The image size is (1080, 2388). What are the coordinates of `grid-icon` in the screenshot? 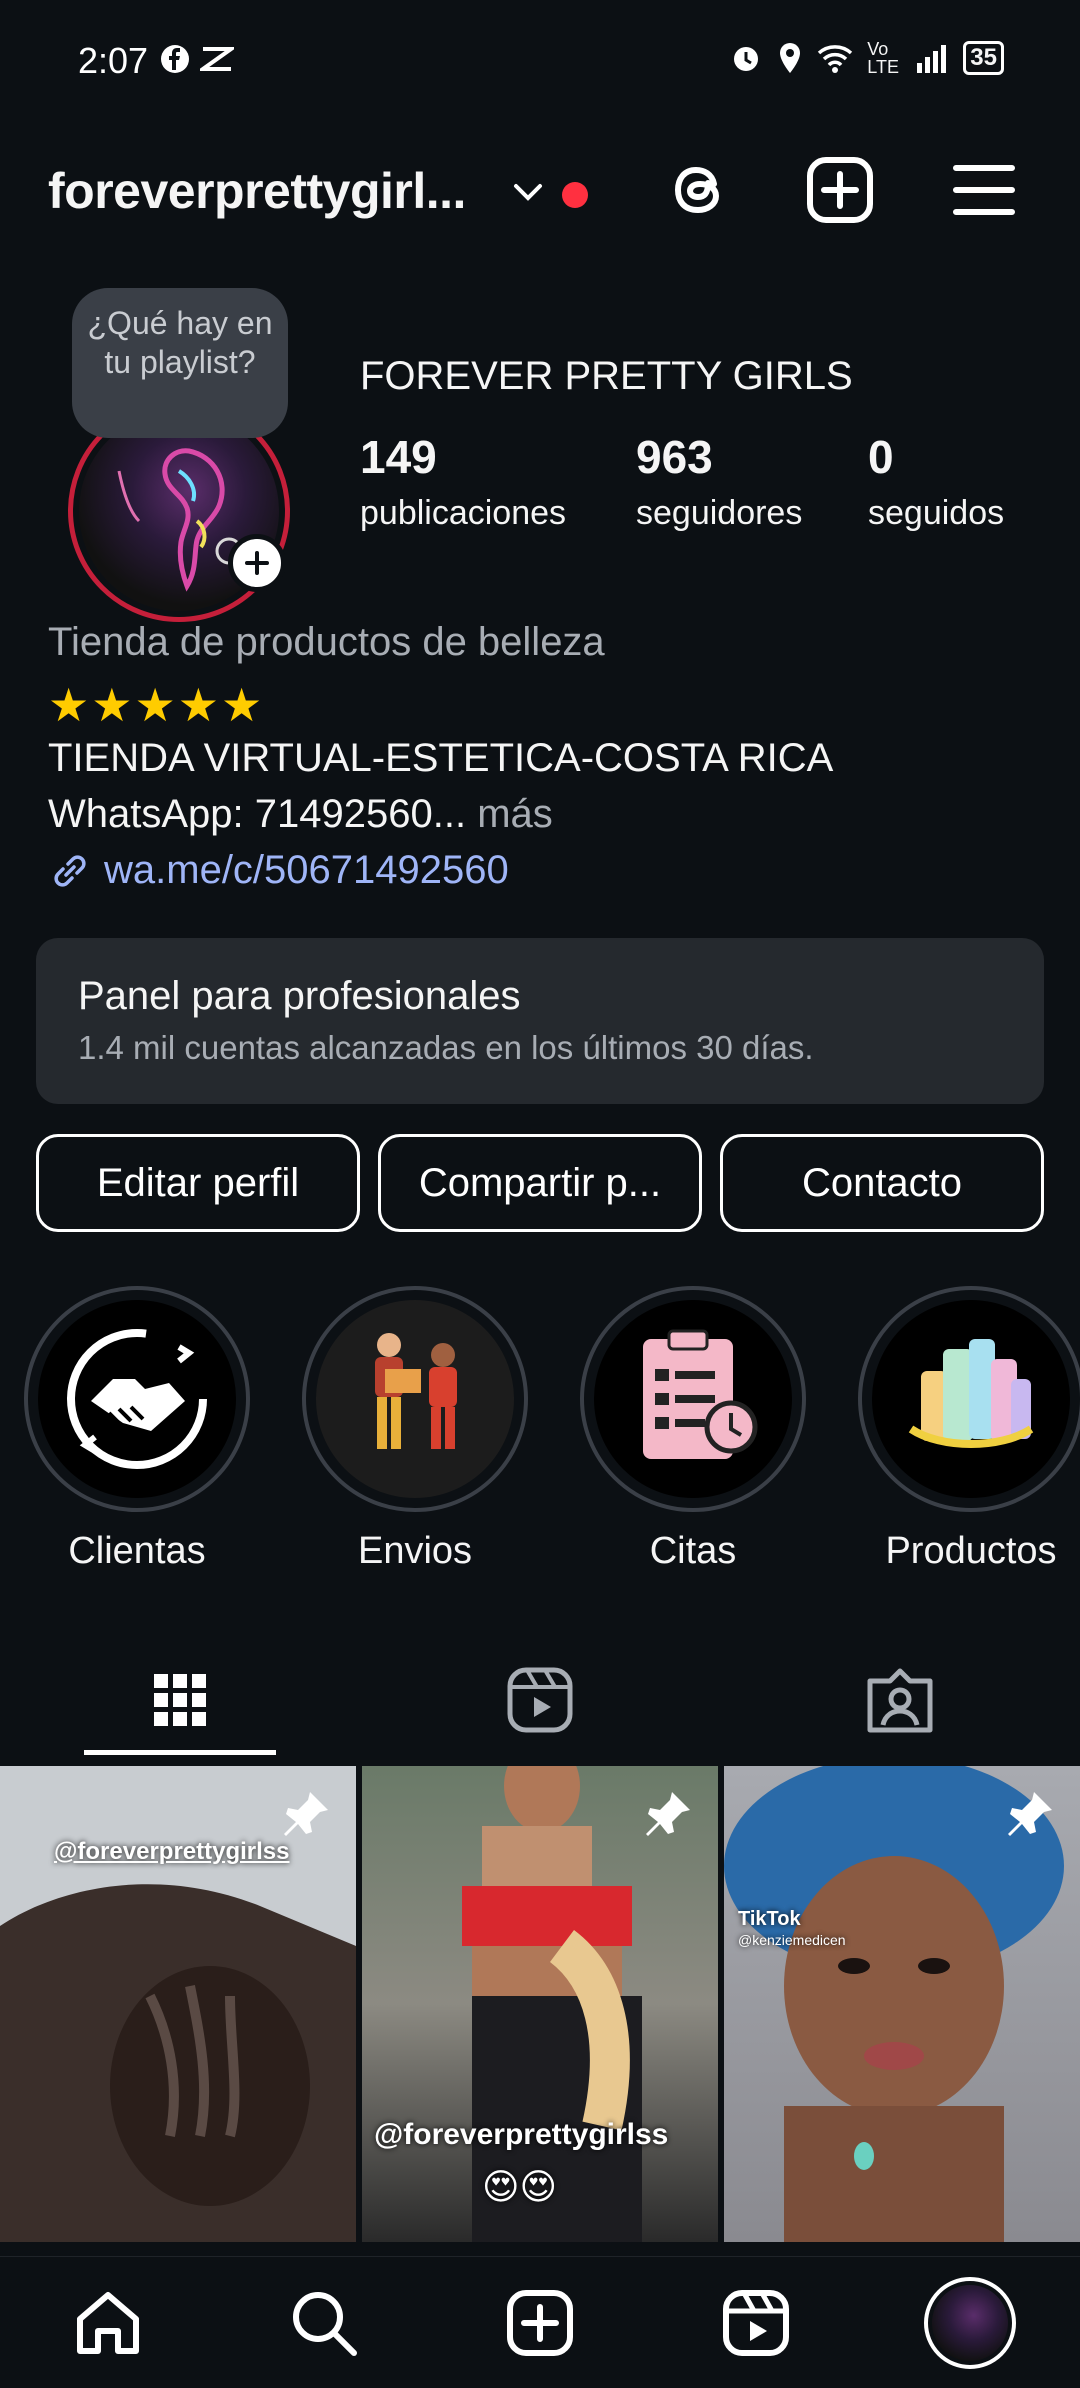 It's located at (180, 1700).